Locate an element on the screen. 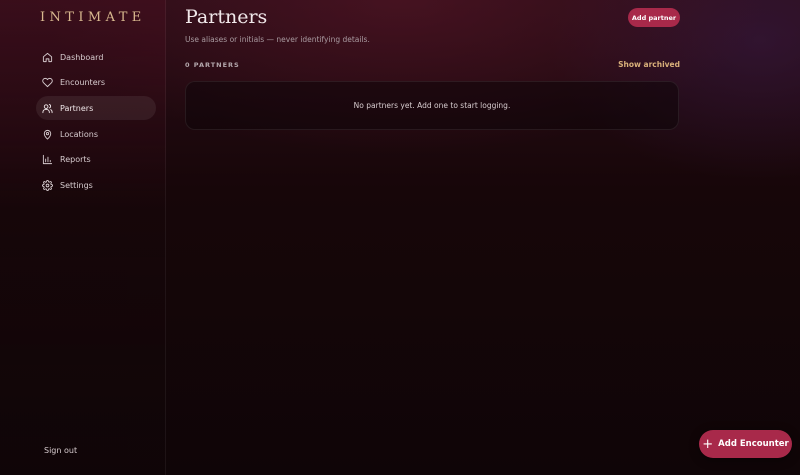 The height and width of the screenshot is (475, 800). sidebar-item-dashboard: Dashboard is located at coordinates (96, 57).